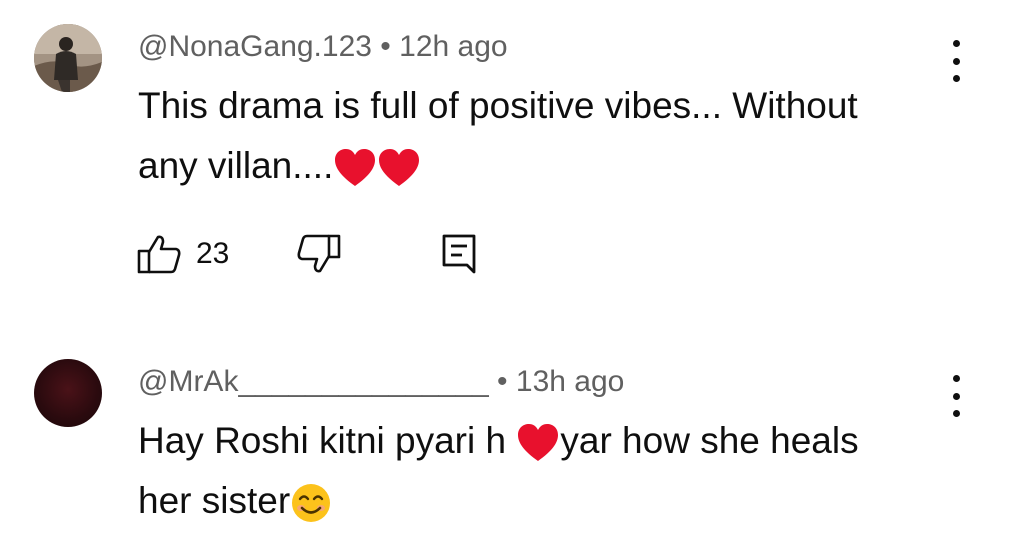 This screenshot has height=535, width=1024. Describe the element at coordinates (327, 440) in the screenshot. I see `comment-text-part: Hay Roshi kitni pyari h` at that location.